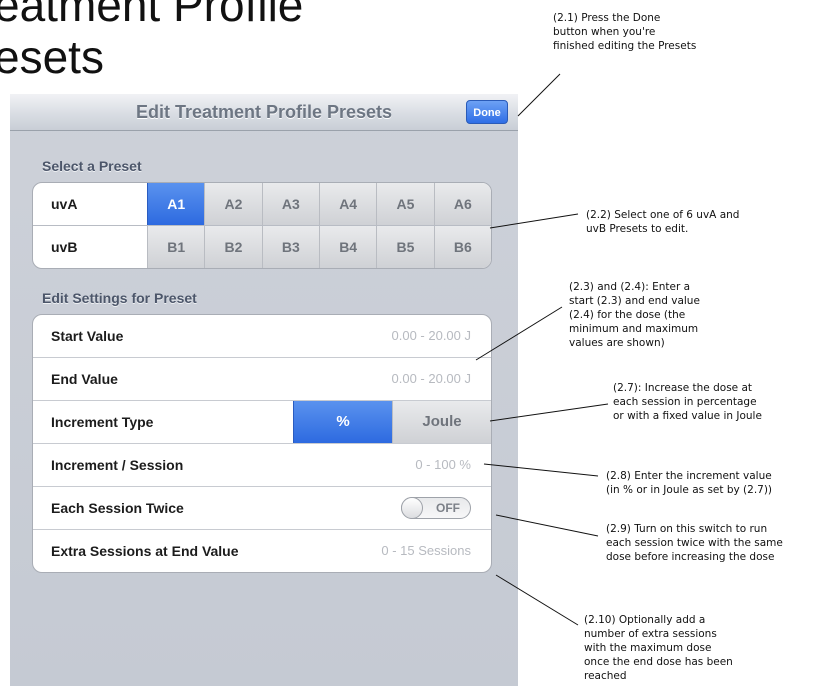 This screenshot has width=815, height=699. I want to click on extra-sessions-field: 0 - 15 Sessions, so click(426, 551).